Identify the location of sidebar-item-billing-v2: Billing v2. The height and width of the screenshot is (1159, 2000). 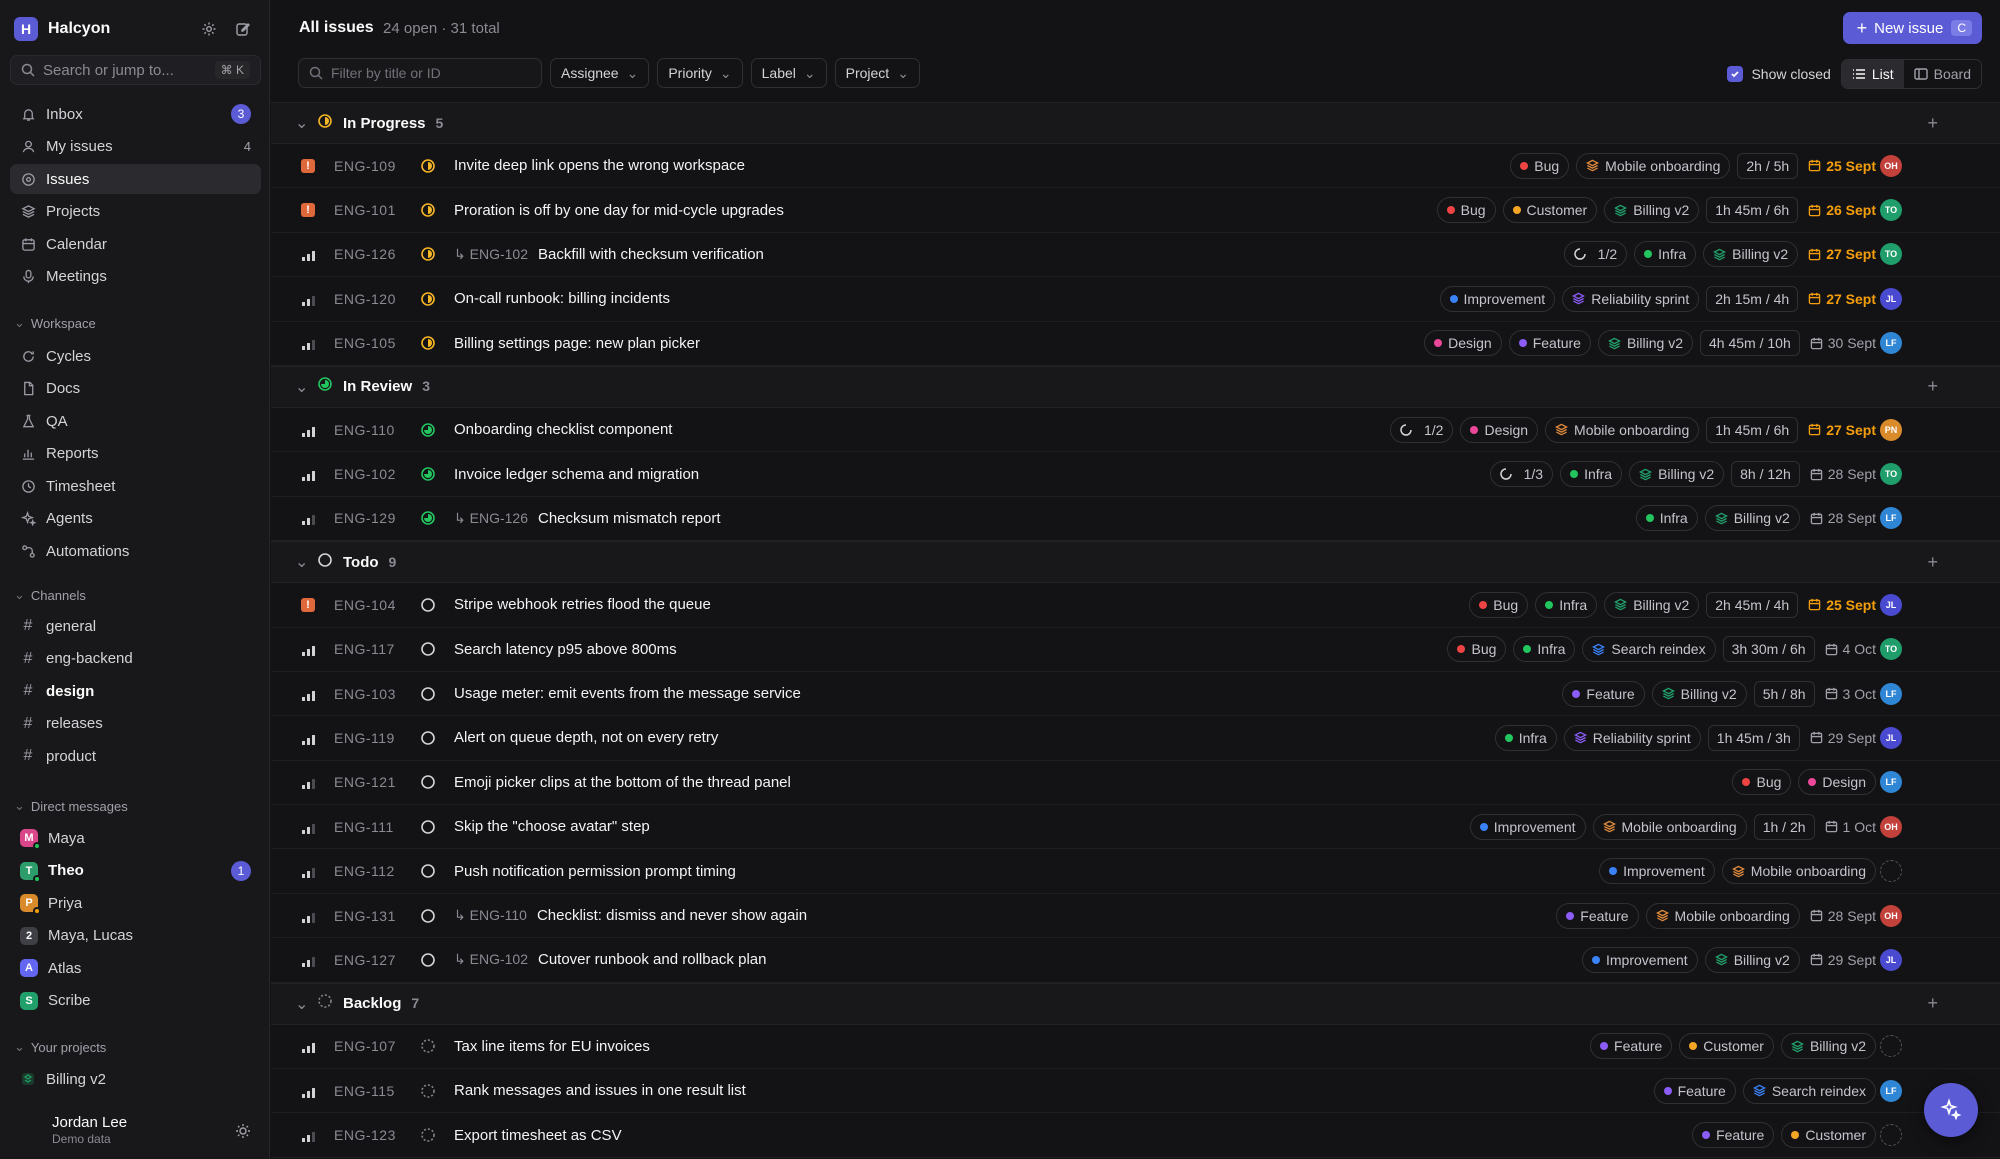
(135, 1079).